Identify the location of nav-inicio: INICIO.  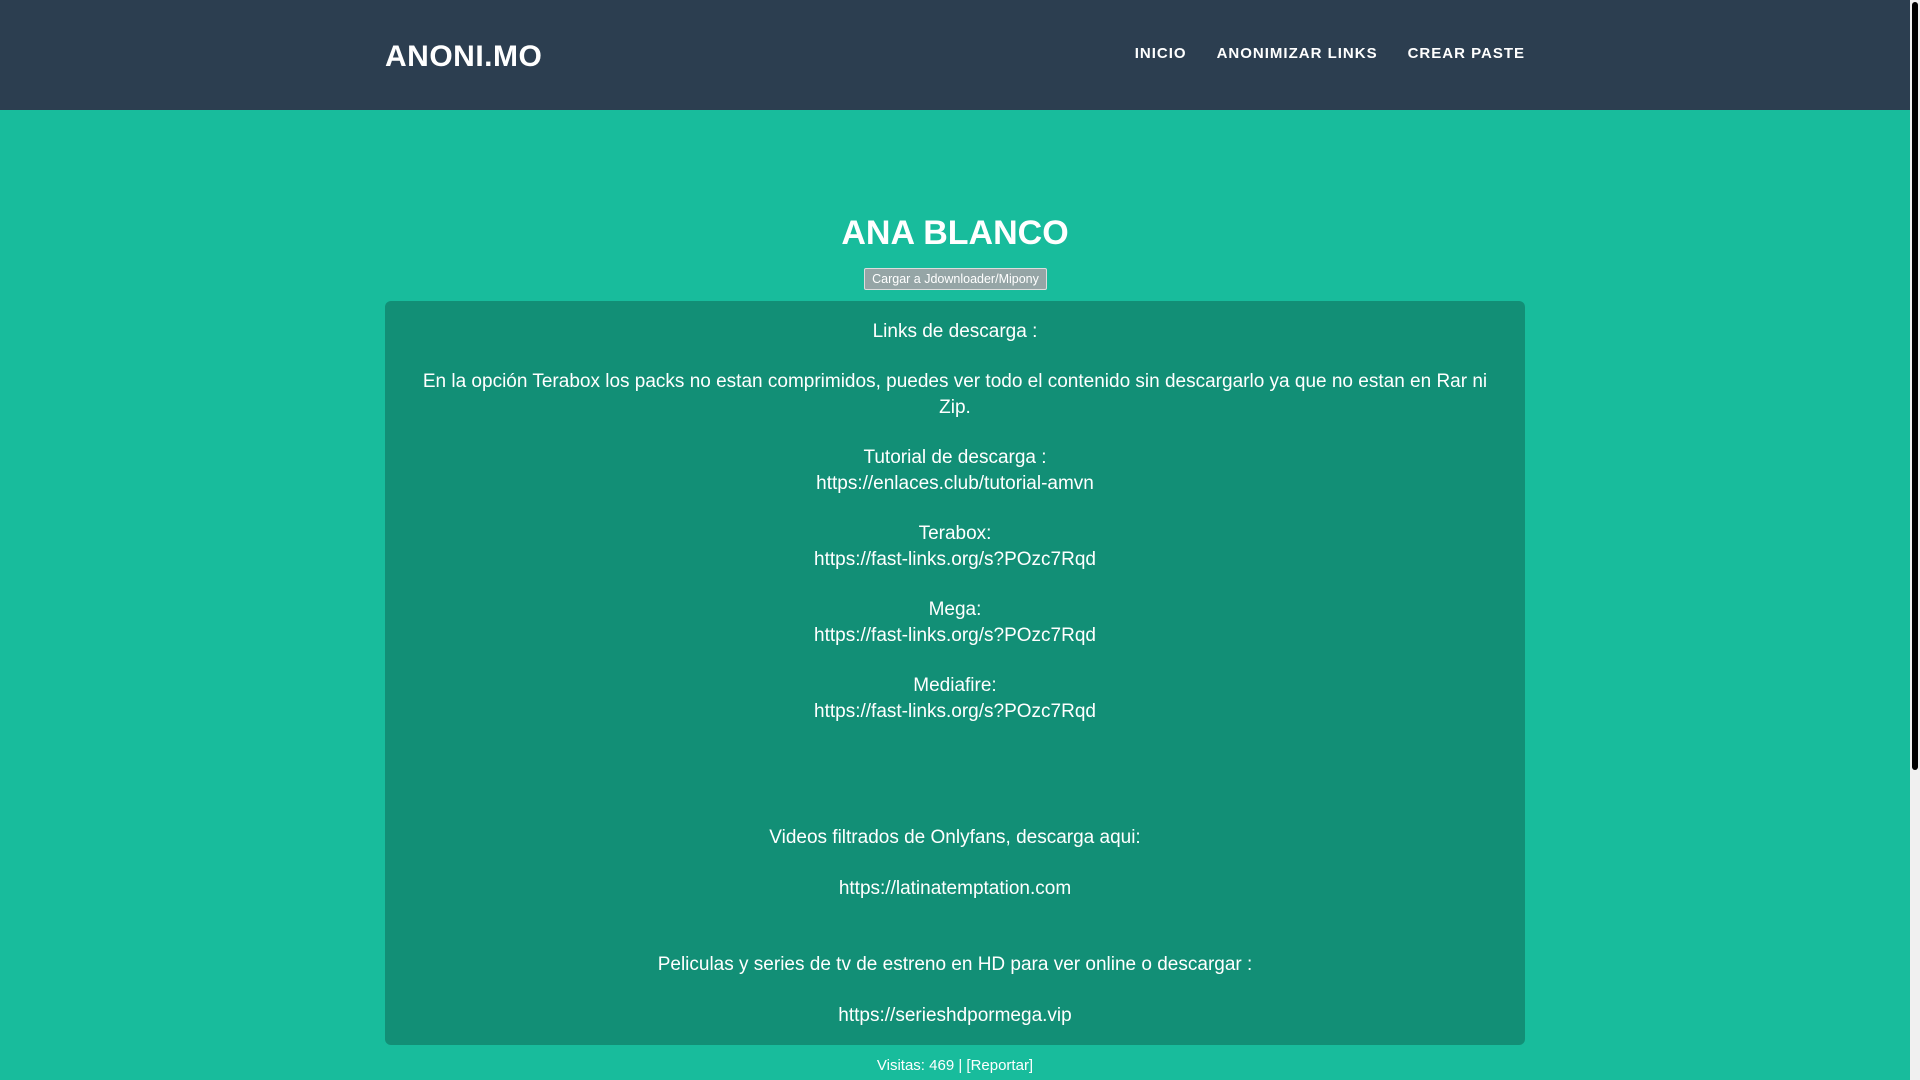
(1161, 53).